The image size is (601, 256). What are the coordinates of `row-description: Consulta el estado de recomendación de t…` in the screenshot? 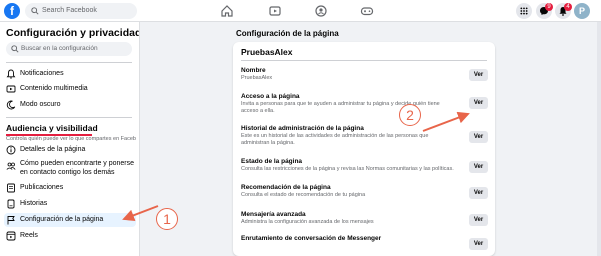 It's located at (303, 195).